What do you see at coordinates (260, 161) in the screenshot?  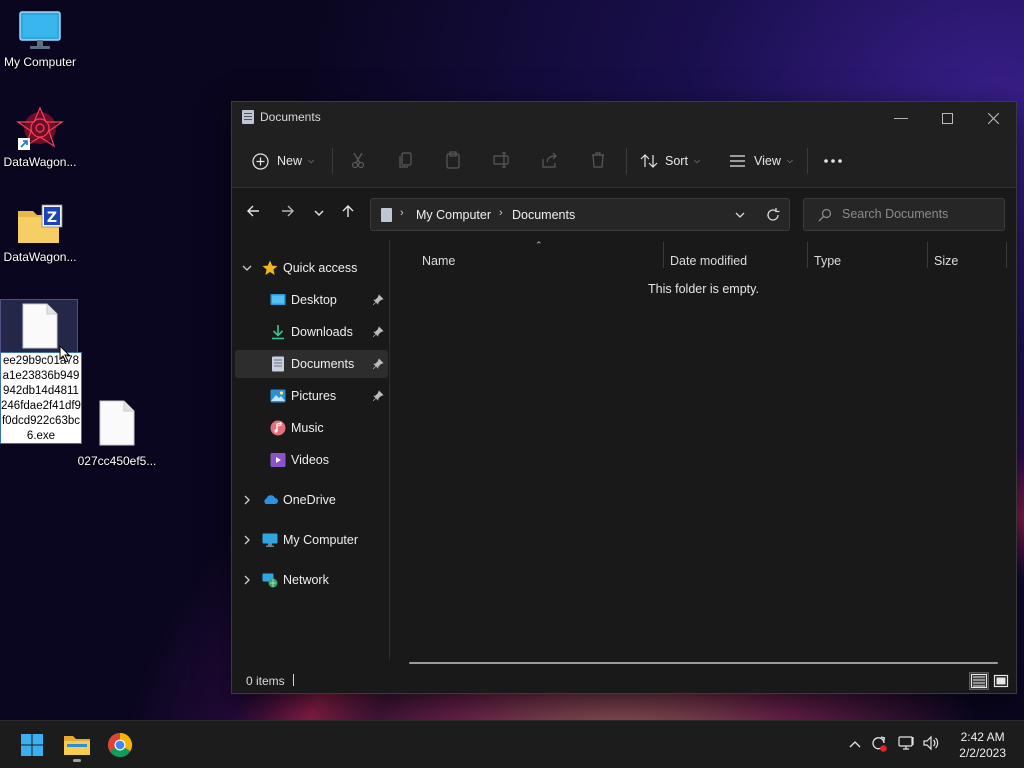 I see `plus-circle-icon` at bounding box center [260, 161].